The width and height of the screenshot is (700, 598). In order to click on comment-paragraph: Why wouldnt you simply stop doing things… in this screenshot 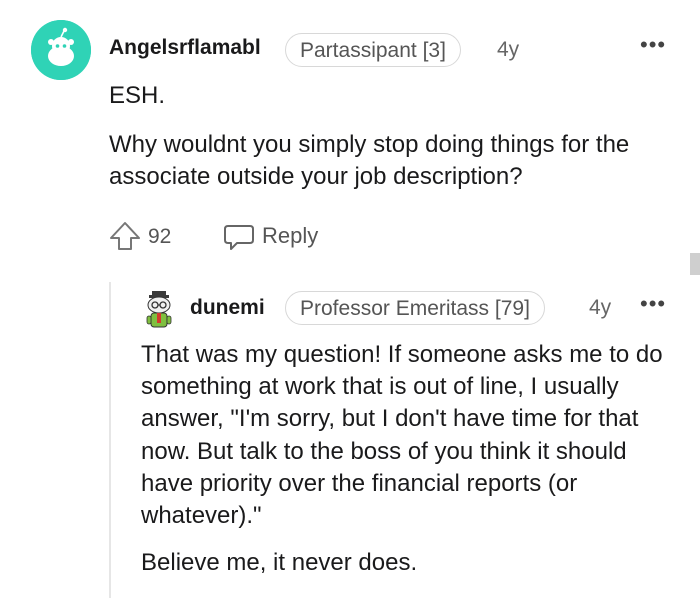, I will do `click(369, 160)`.